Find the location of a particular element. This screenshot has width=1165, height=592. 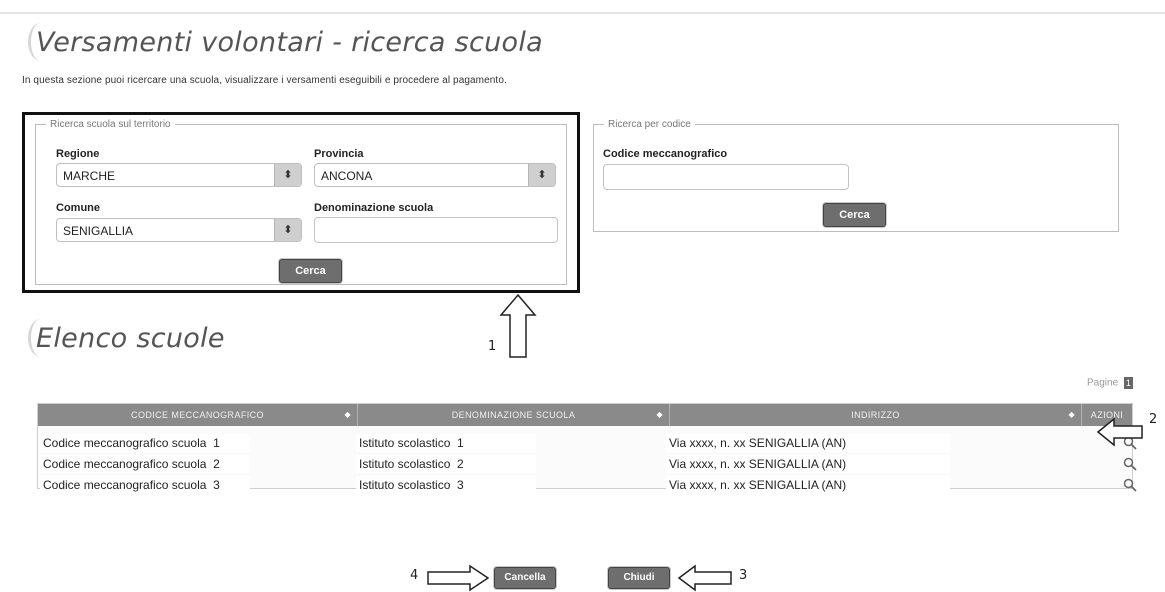

cancel-button: Cancella is located at coordinates (525, 578).